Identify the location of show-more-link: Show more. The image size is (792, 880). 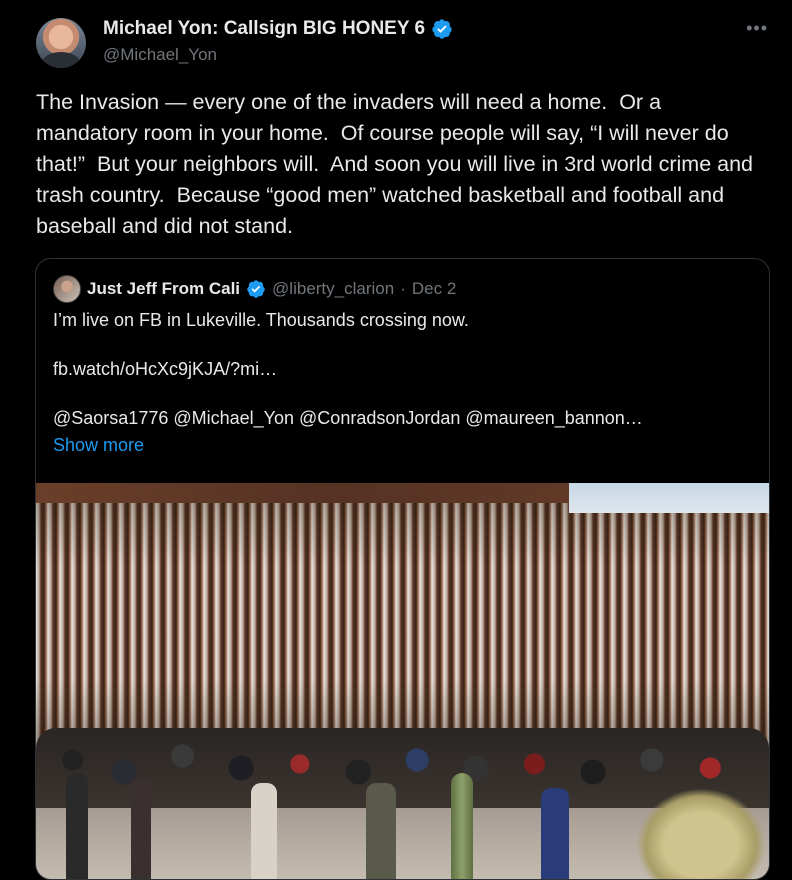
(403, 445).